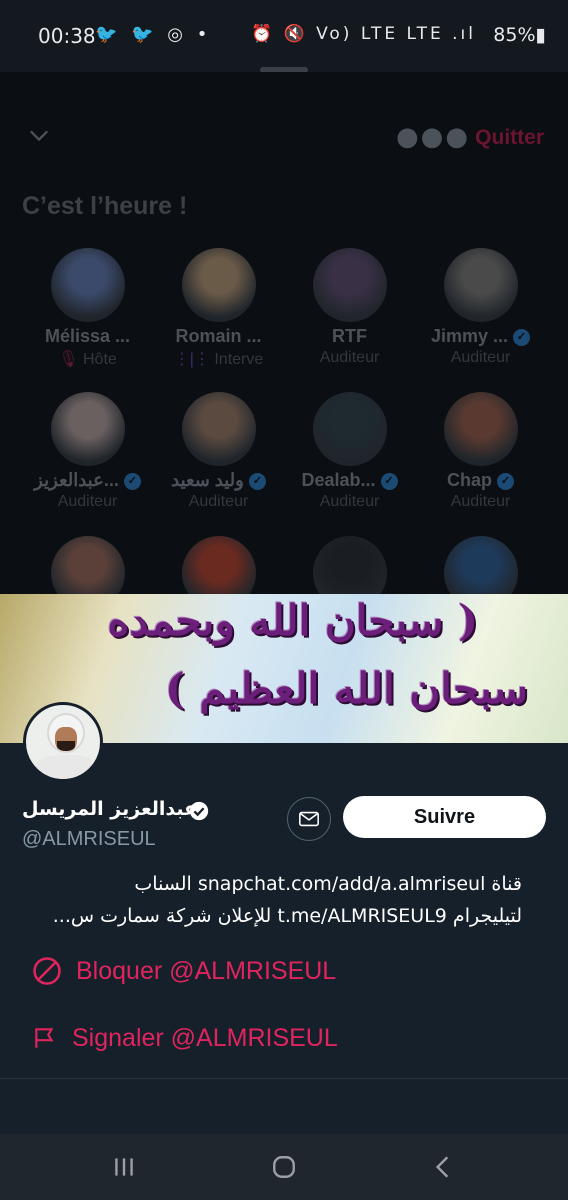 Image resolution: width=568 pixels, height=1200 pixels. Describe the element at coordinates (87, 480) in the screenshot. I see `participant-name: عبدالعزيز... ✓` at that location.